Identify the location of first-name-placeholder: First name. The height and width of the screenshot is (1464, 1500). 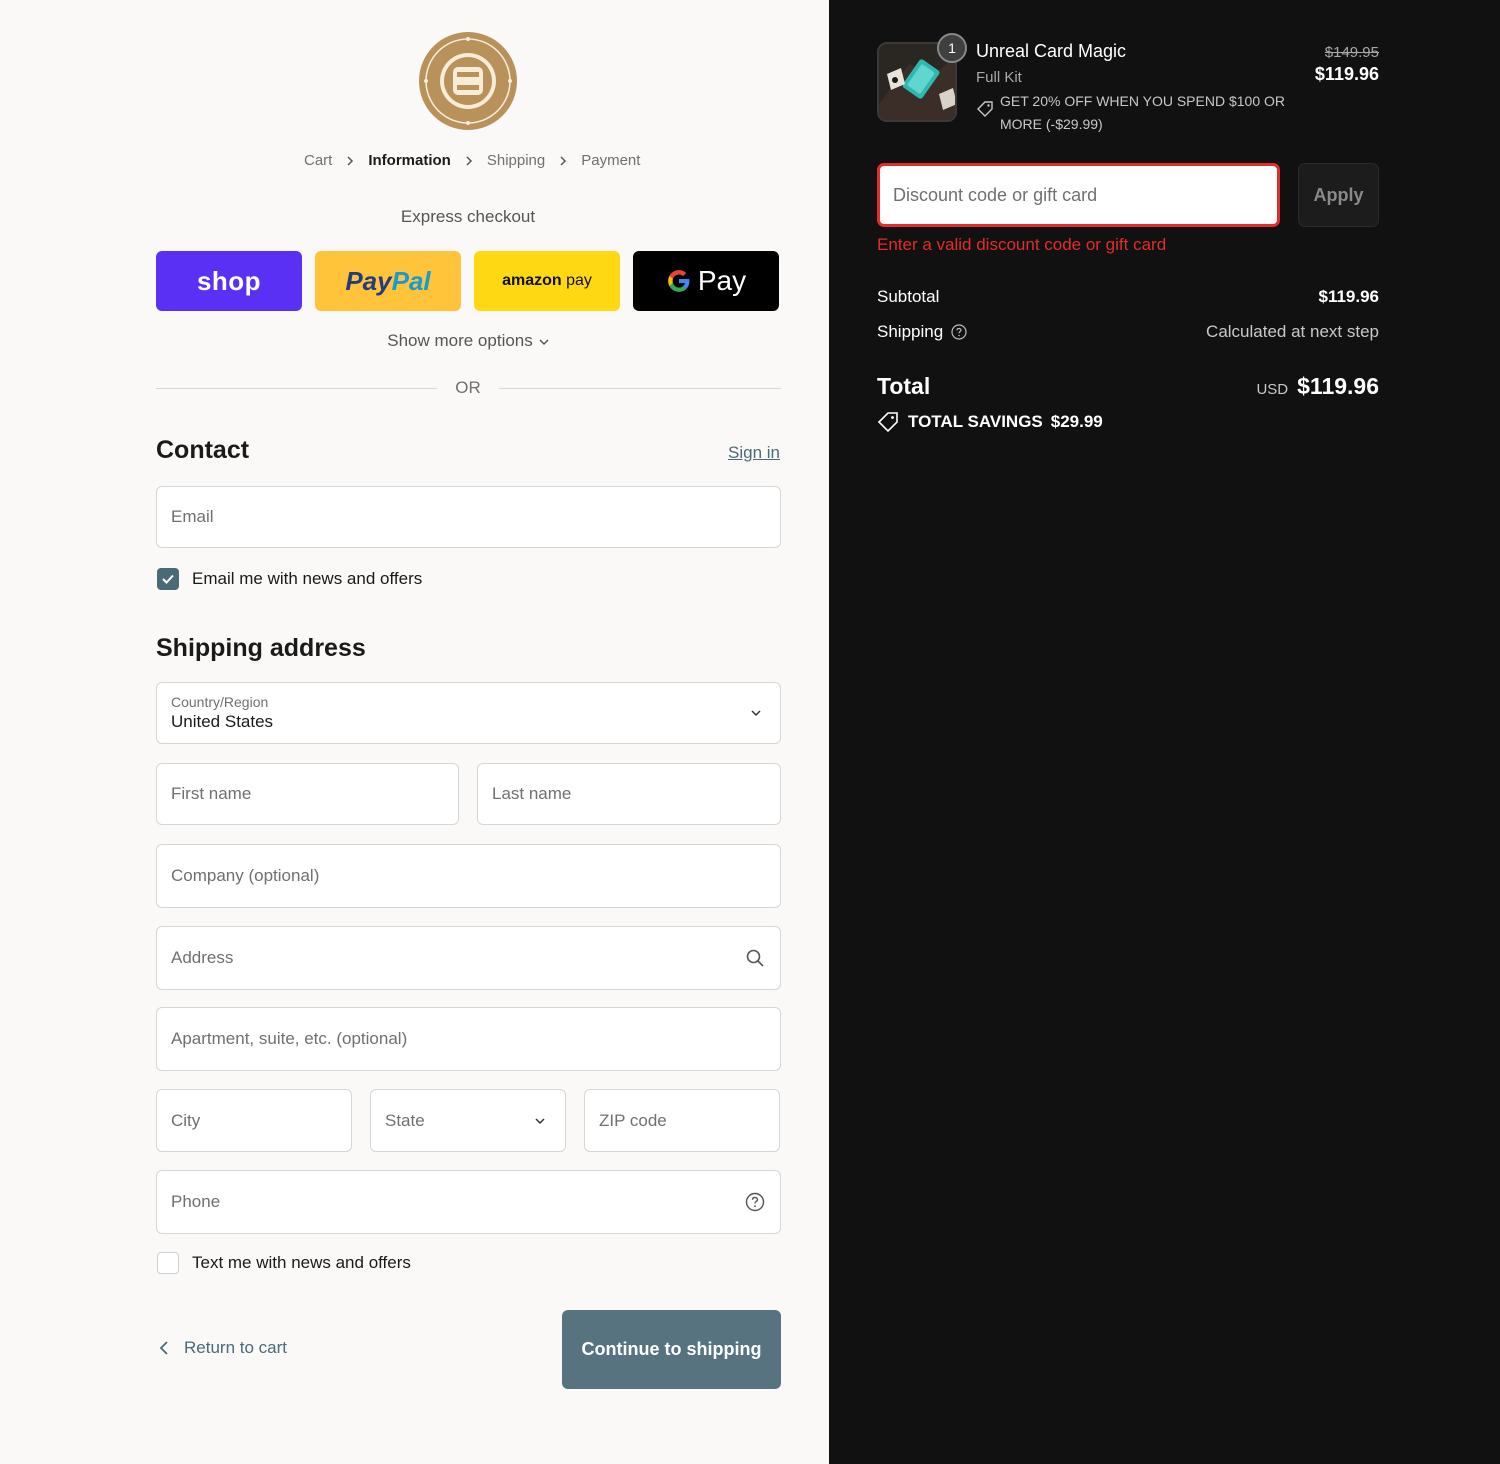
(211, 793).